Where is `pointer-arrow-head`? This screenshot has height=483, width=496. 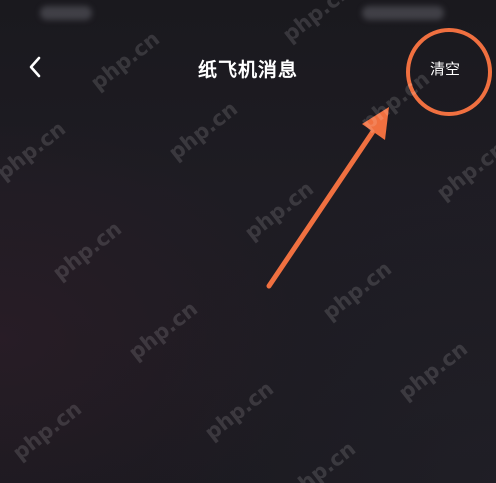 pointer-arrow-head is located at coordinates (375, 123).